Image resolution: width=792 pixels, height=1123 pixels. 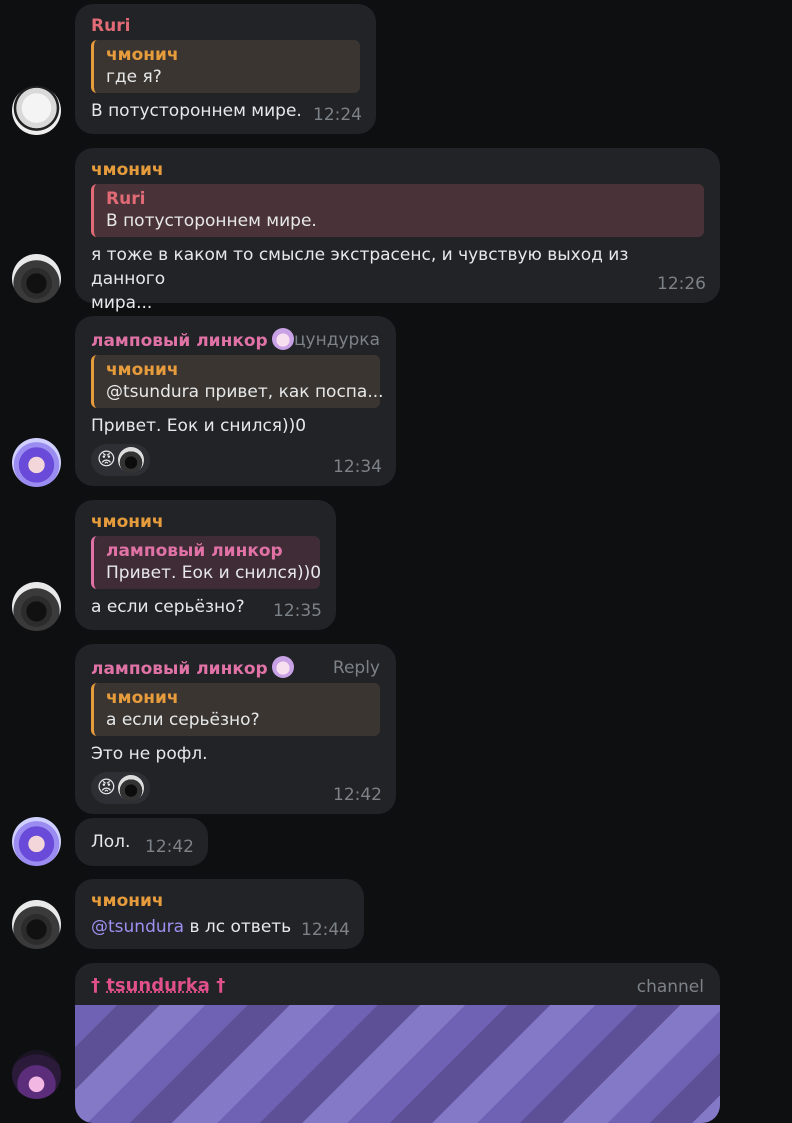 What do you see at coordinates (325, 930) in the screenshot?
I see `message-time: 12:44` at bounding box center [325, 930].